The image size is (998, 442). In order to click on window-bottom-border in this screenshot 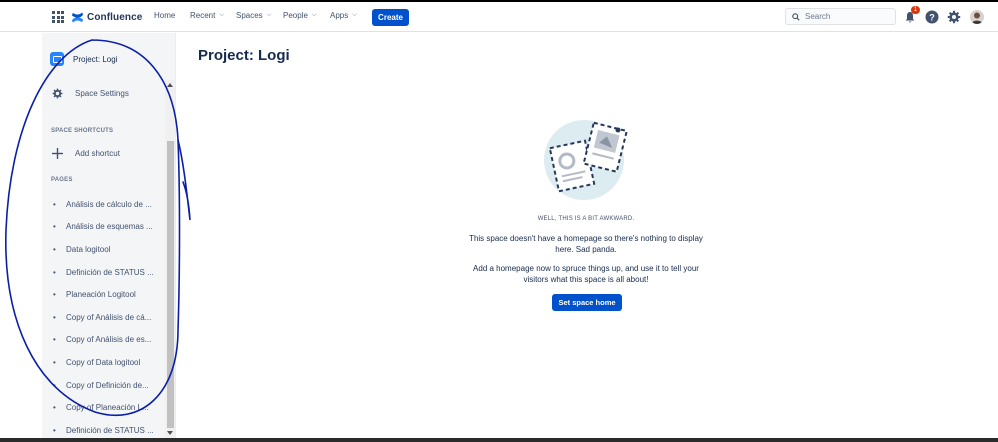, I will do `click(499, 440)`.